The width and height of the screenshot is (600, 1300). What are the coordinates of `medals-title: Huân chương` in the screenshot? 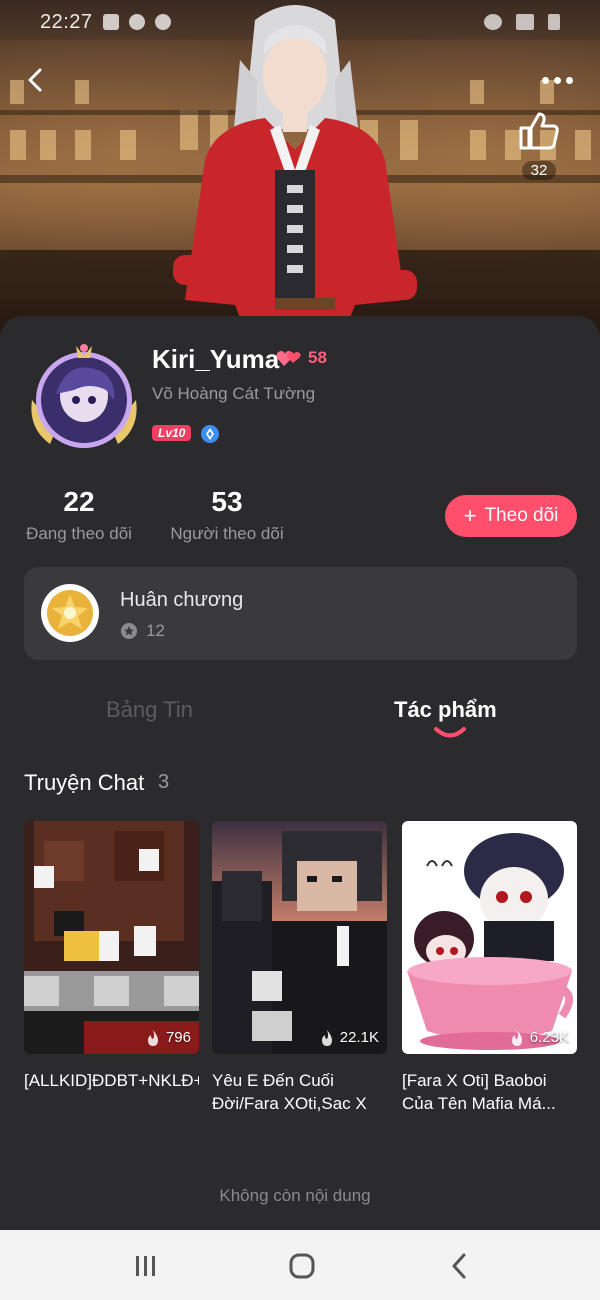 It's located at (182, 600).